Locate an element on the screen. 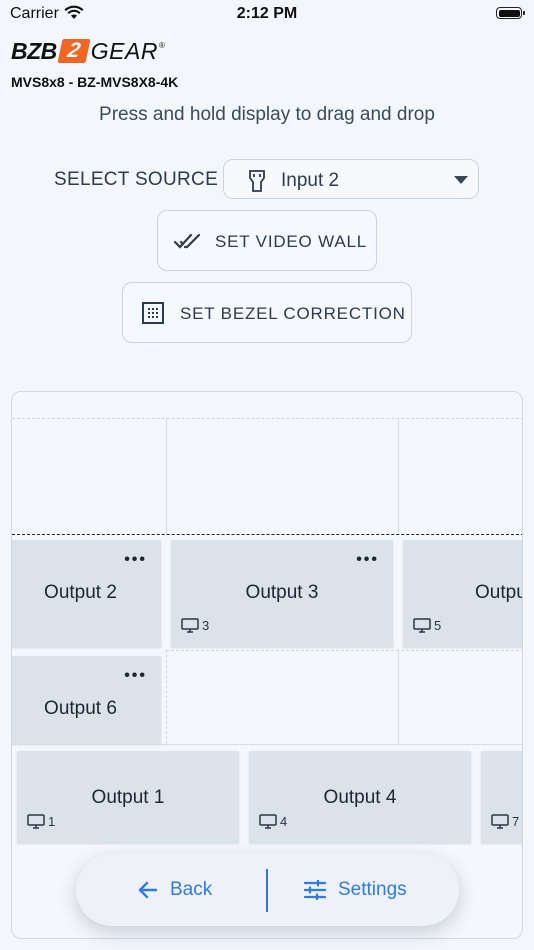  tile-name: Output 2 is located at coordinates (80, 592).